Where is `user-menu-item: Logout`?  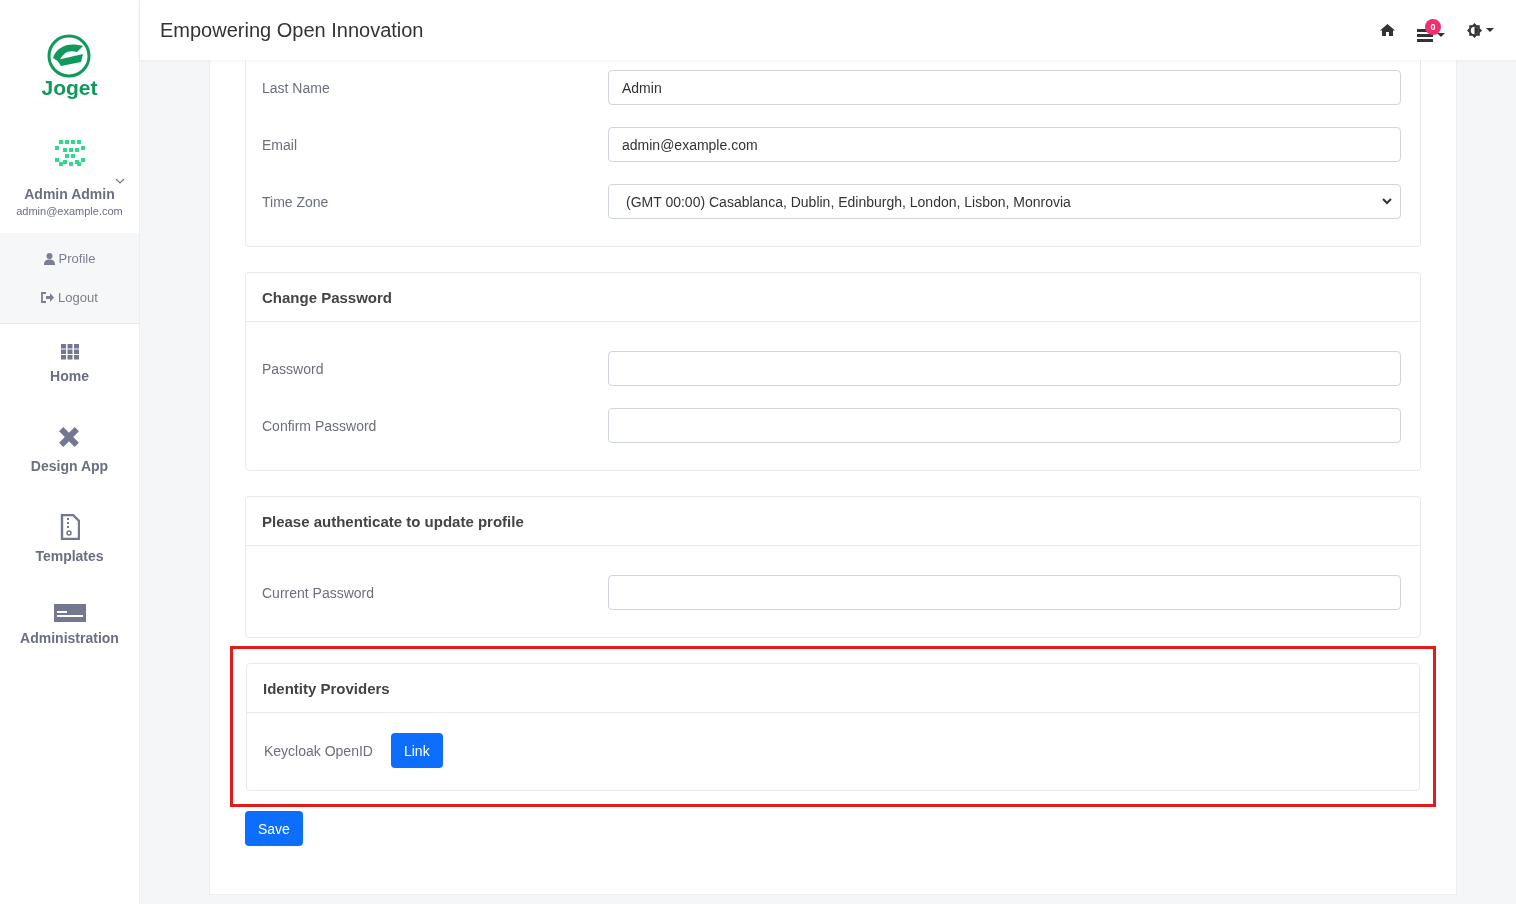 user-menu-item: Logout is located at coordinates (69, 297).